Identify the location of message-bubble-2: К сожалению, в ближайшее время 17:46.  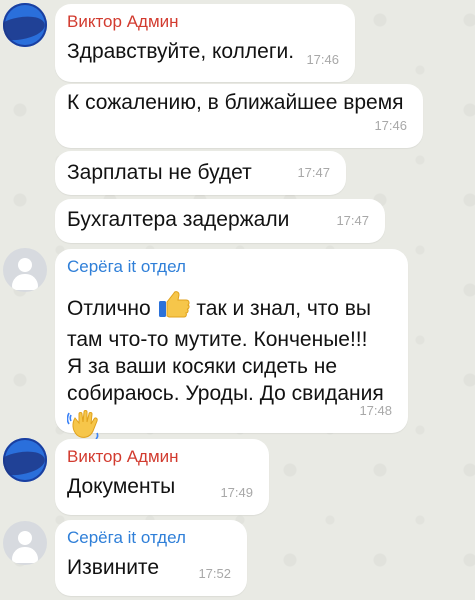
(239, 116).